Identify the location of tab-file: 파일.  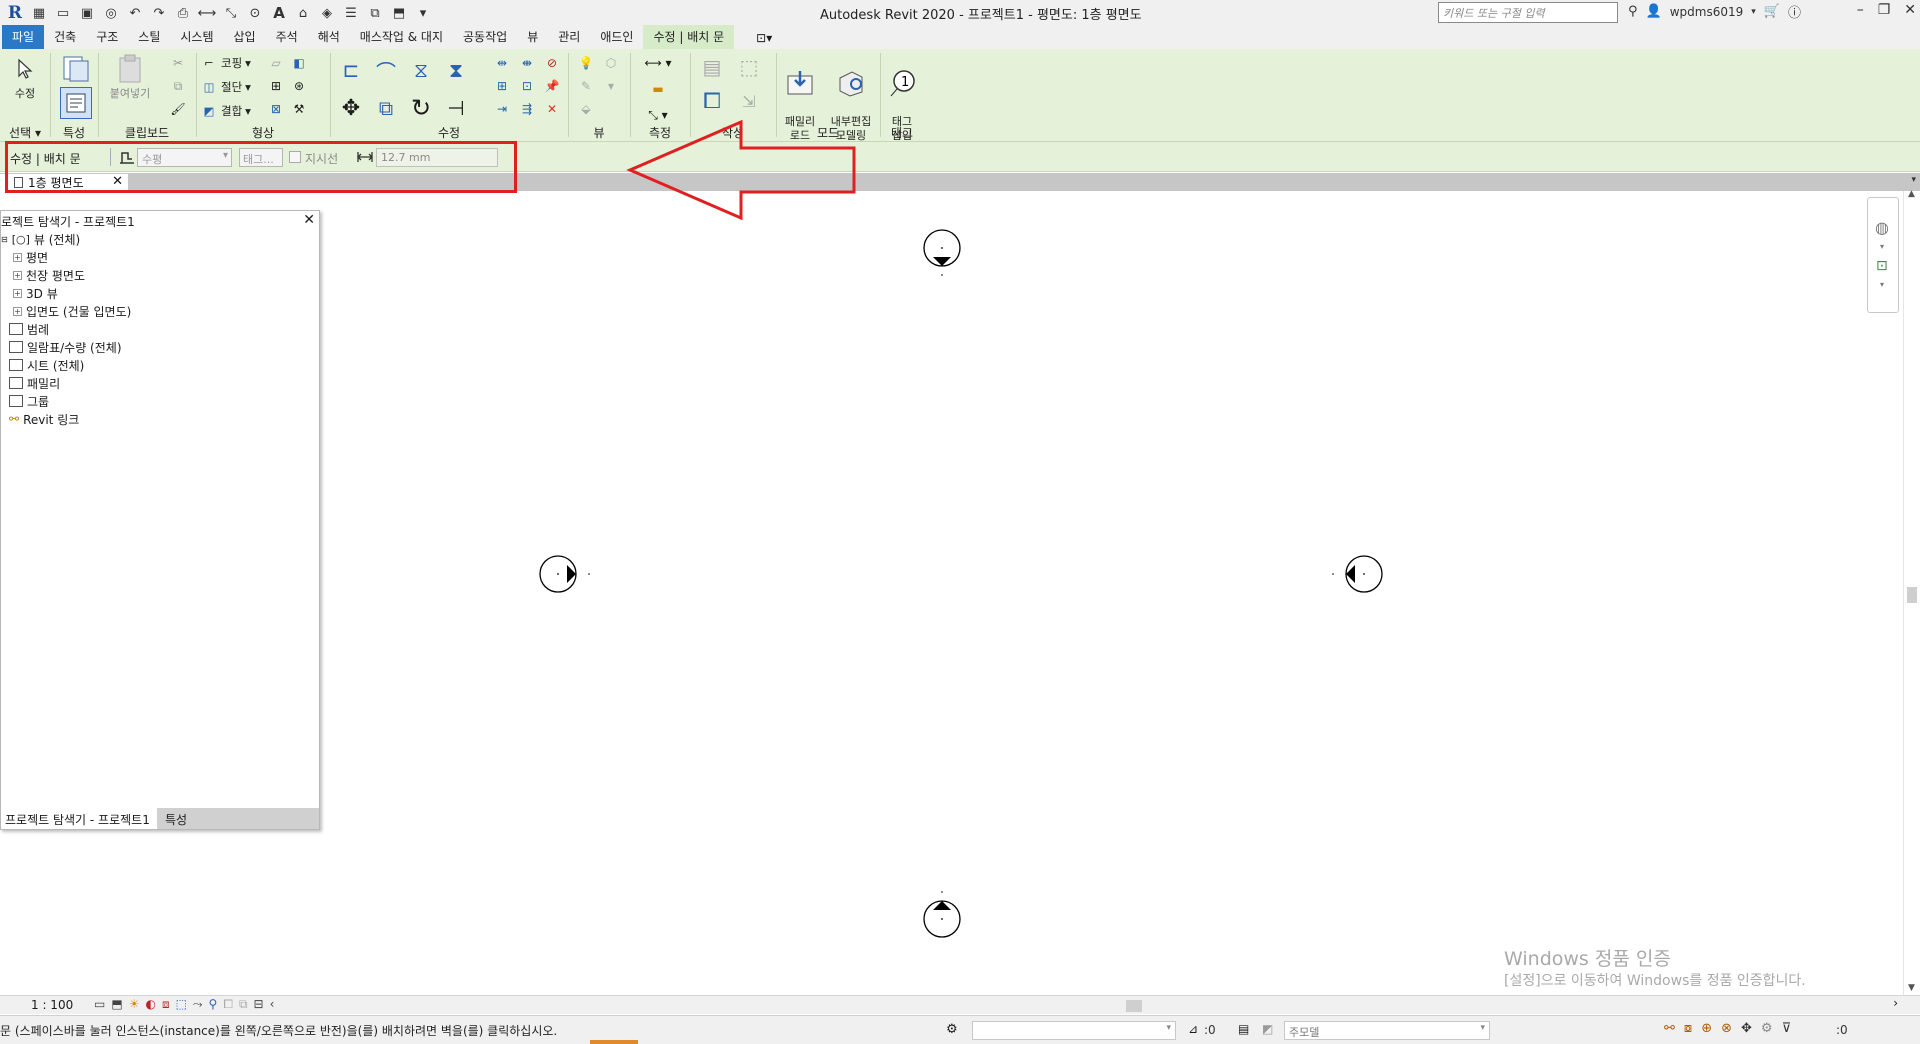
(23, 37).